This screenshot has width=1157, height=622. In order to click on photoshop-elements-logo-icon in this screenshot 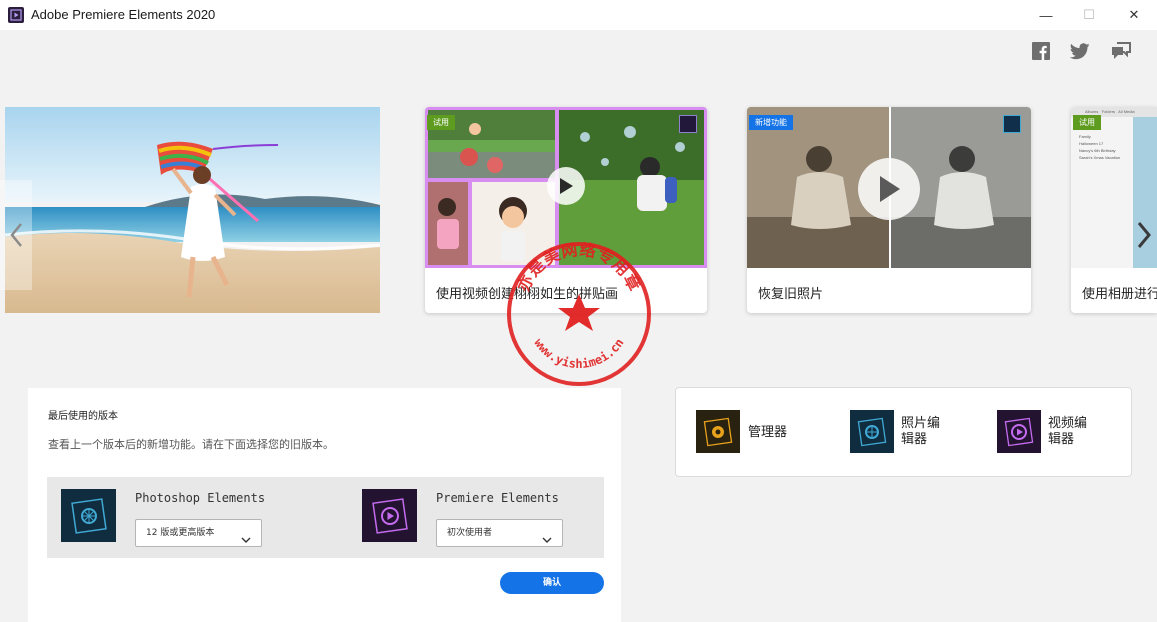, I will do `click(1012, 124)`.